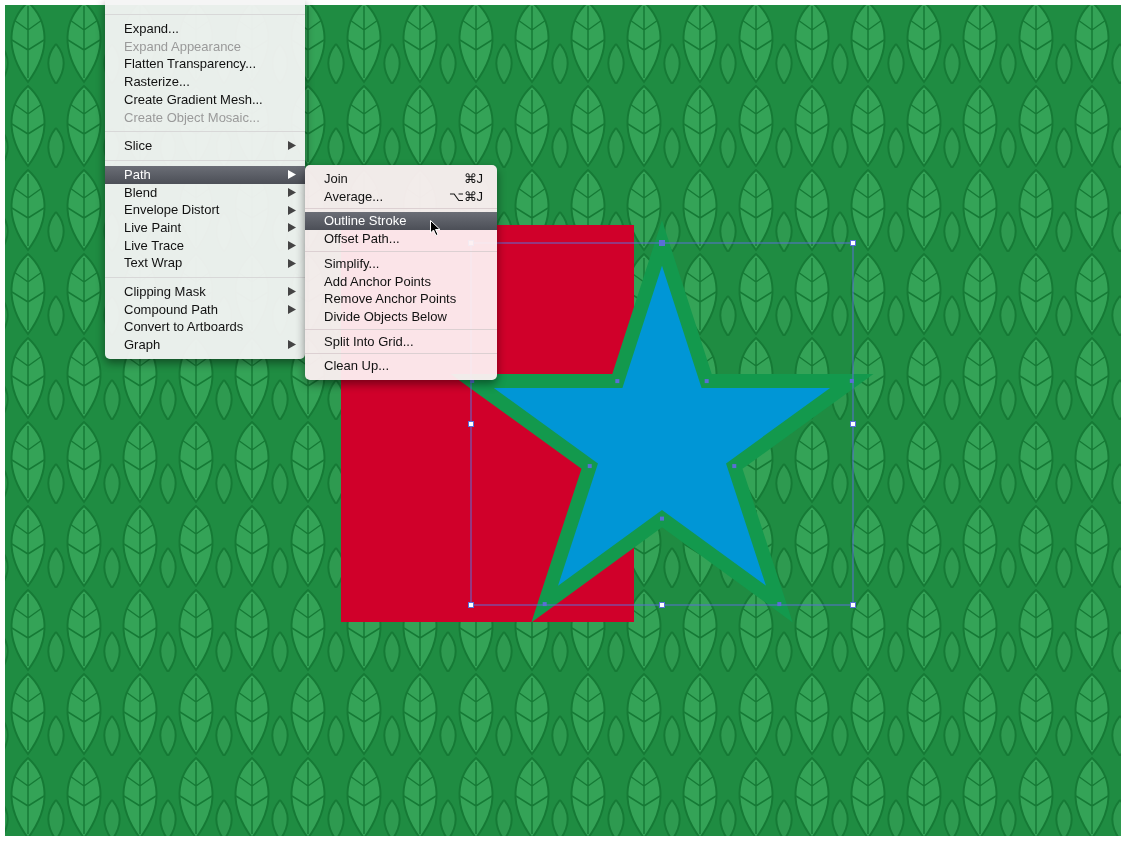 The width and height of the screenshot is (1126, 841). Describe the element at coordinates (205, 245) in the screenshot. I see `menu-item: Live Trace` at that location.